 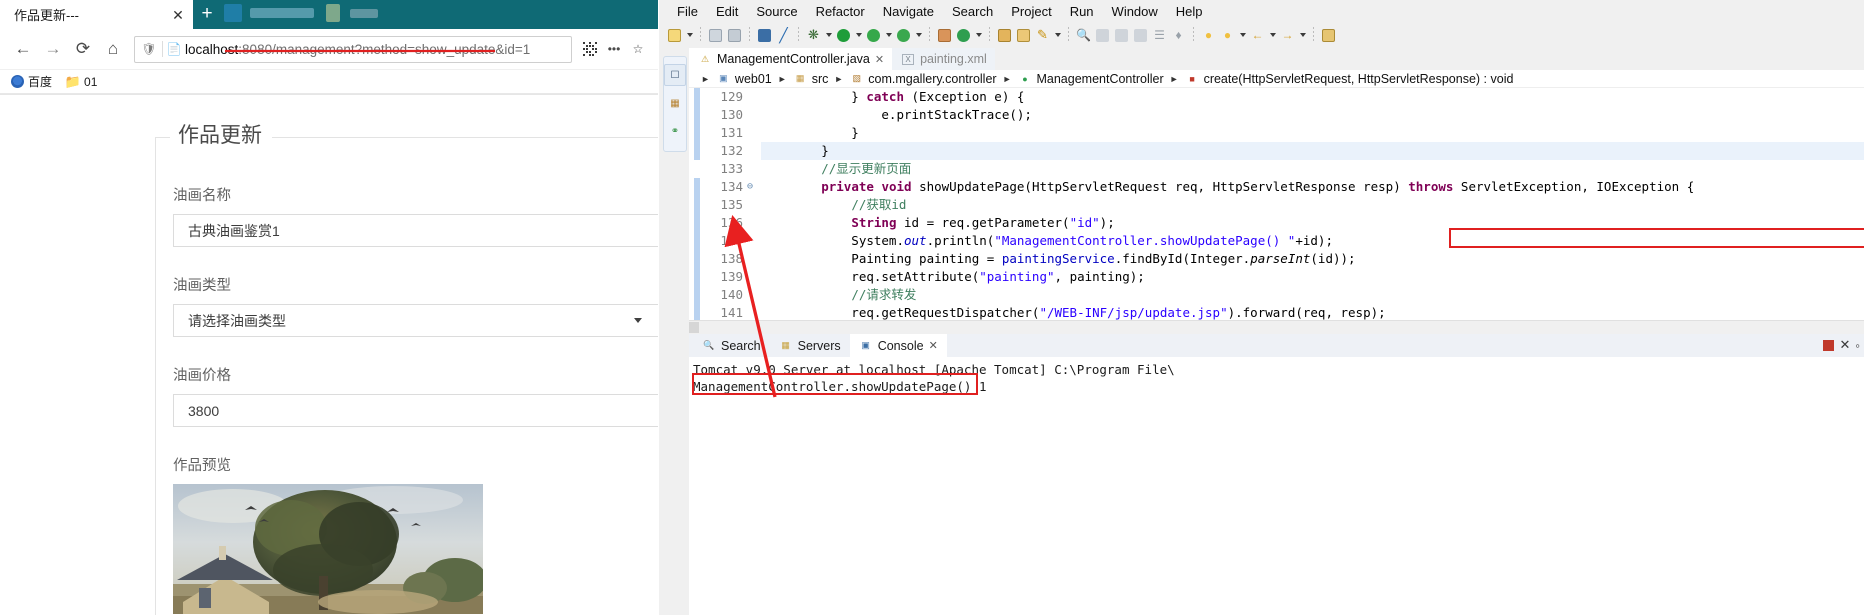 I want to click on bookmark-star-icon: ☆, so click(x=638, y=49).